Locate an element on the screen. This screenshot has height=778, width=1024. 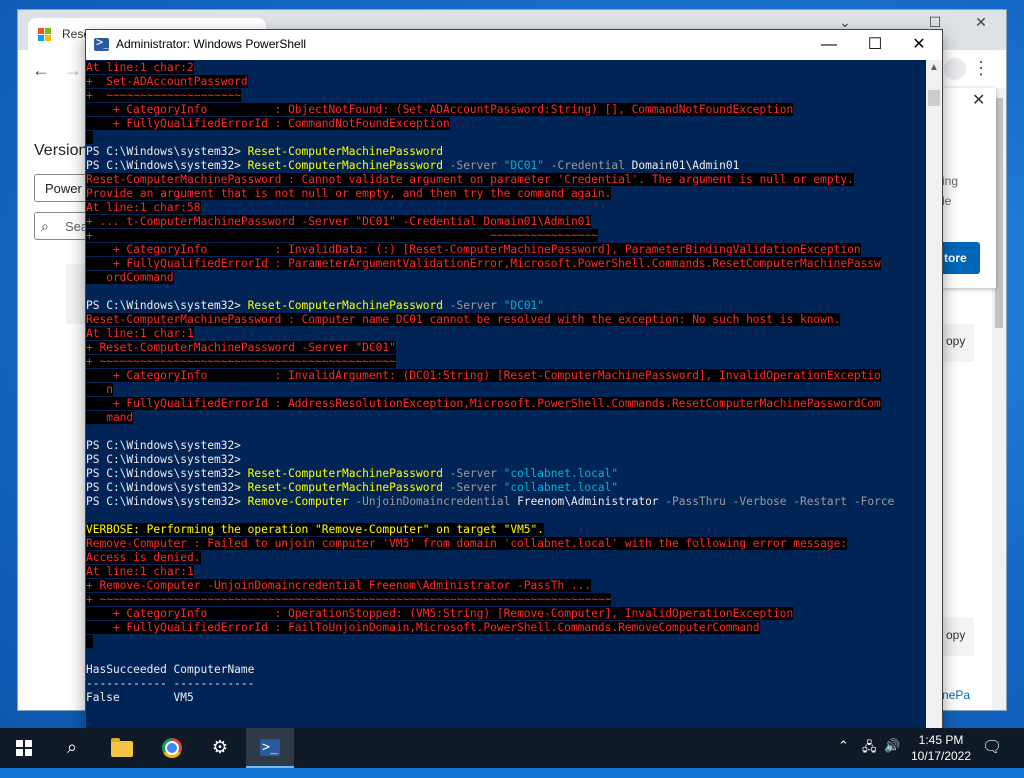
console-line: HasSucceeded ComputerName is located at coordinates (506, 670).